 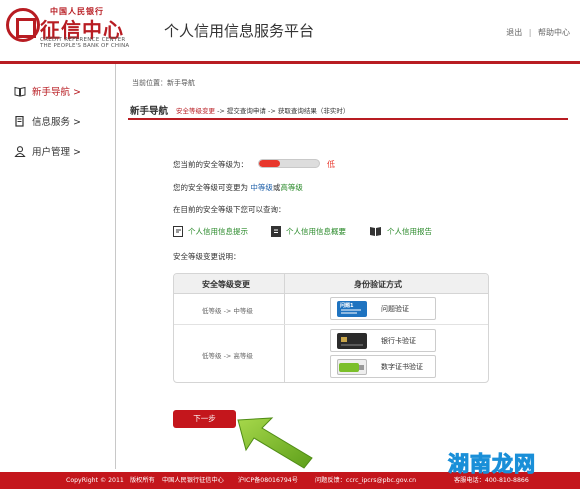 I want to click on document-icon, so click(x=20, y=121).